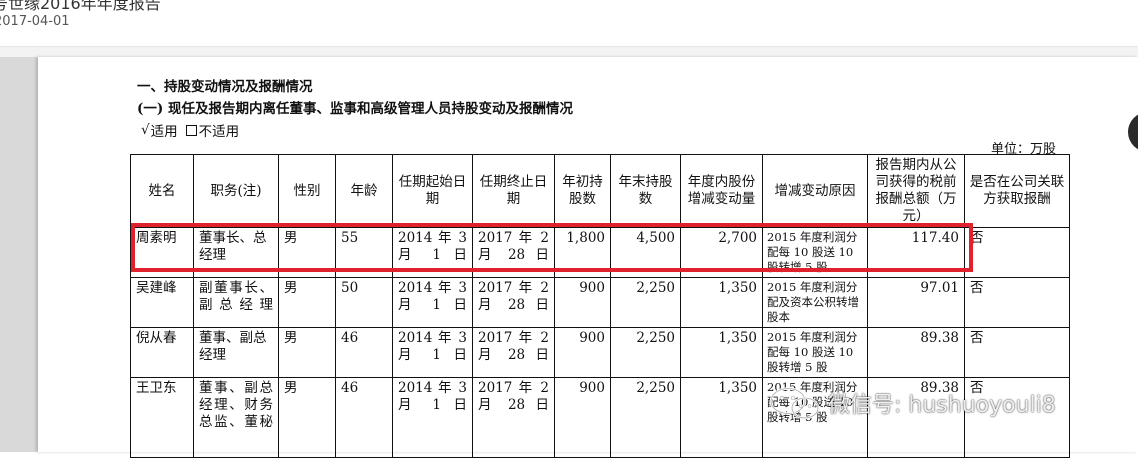  I want to click on header-cell: 年度内股份增减变动量, so click(721, 191).